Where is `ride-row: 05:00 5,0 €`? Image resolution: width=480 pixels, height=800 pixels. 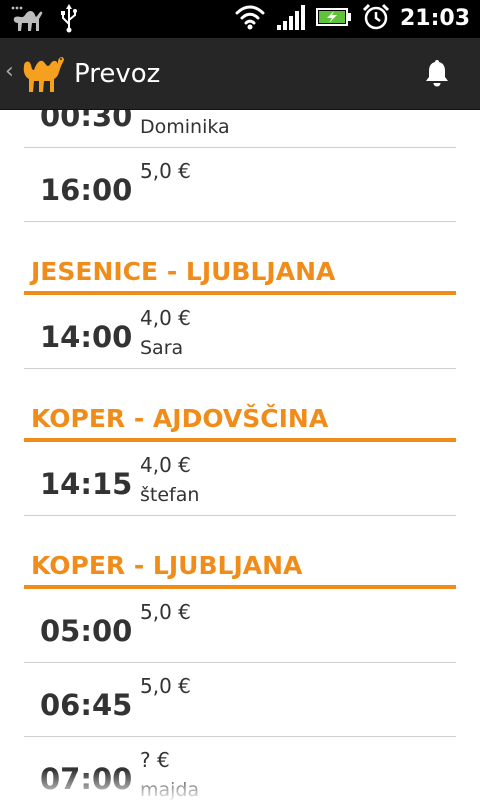 ride-row: 05:00 5,0 € is located at coordinates (240, 626).